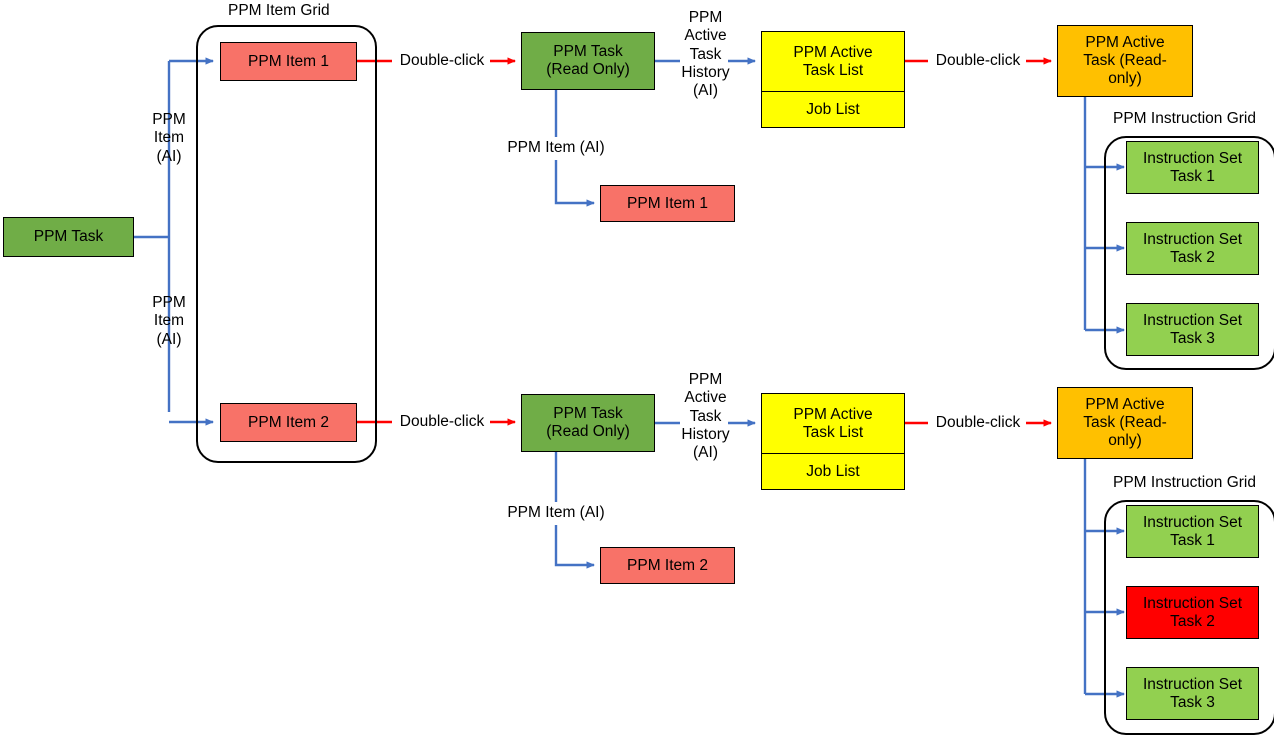  Describe the element at coordinates (1192, 621) in the screenshot. I see `instr-bot-2-line-1: Task 2` at that location.